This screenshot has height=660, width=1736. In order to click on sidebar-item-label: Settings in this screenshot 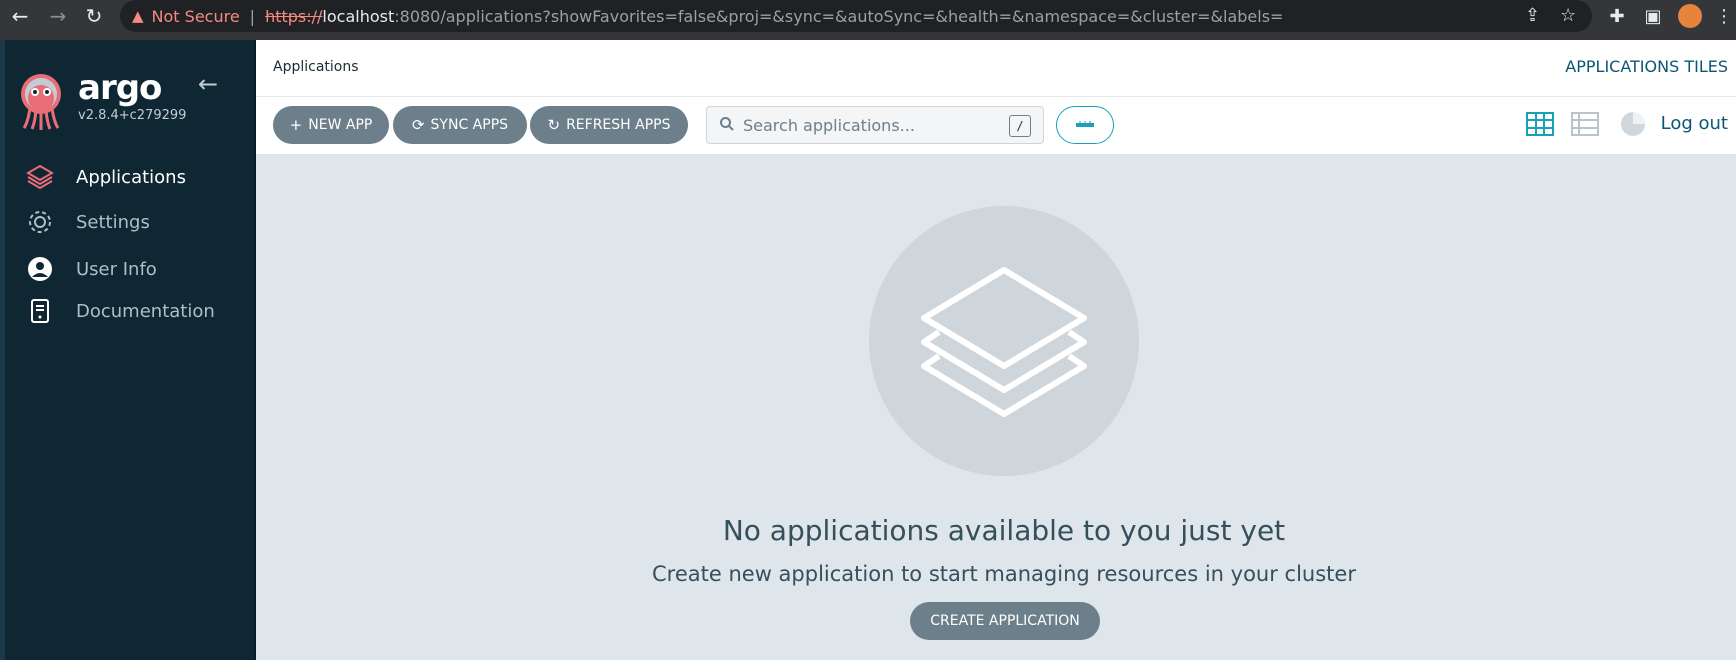, I will do `click(113, 222)`.